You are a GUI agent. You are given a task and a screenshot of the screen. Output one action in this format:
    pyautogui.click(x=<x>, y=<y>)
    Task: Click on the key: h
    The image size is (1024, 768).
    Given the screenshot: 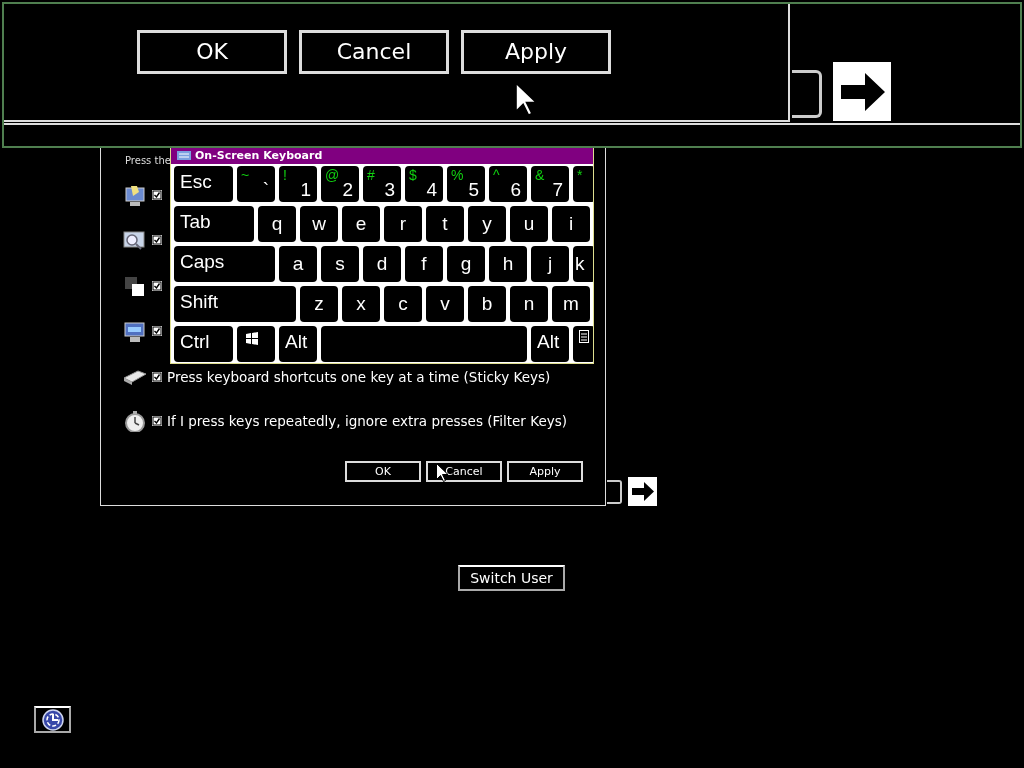 What is the action you would take?
    pyautogui.click(x=508, y=264)
    